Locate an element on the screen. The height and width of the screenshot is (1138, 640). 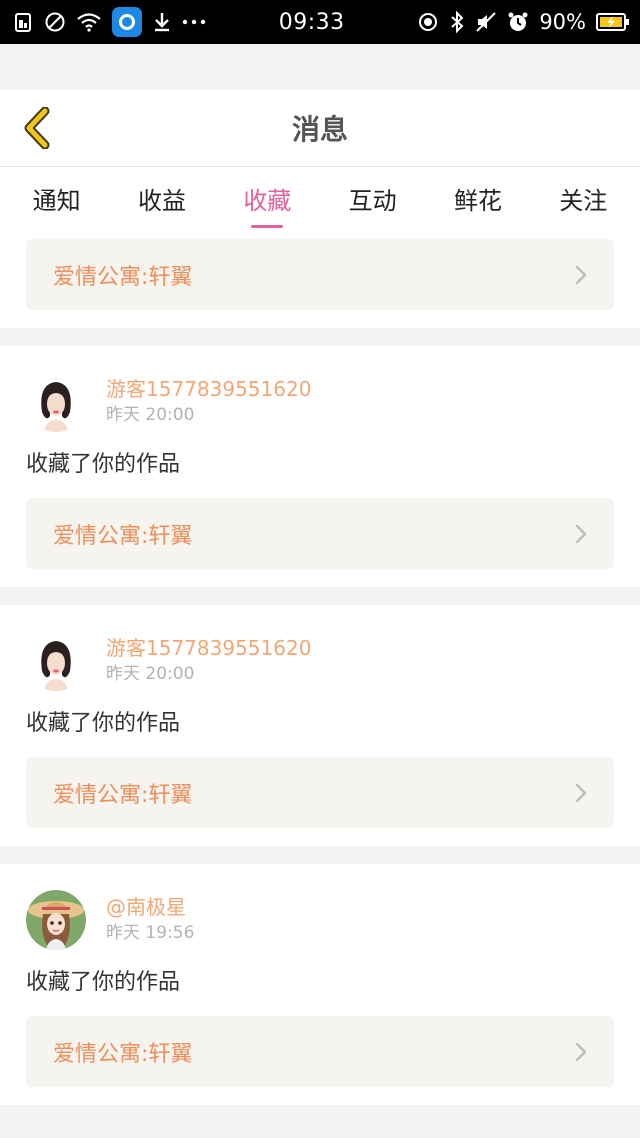
status-bar-left is located at coordinates (110, 22).